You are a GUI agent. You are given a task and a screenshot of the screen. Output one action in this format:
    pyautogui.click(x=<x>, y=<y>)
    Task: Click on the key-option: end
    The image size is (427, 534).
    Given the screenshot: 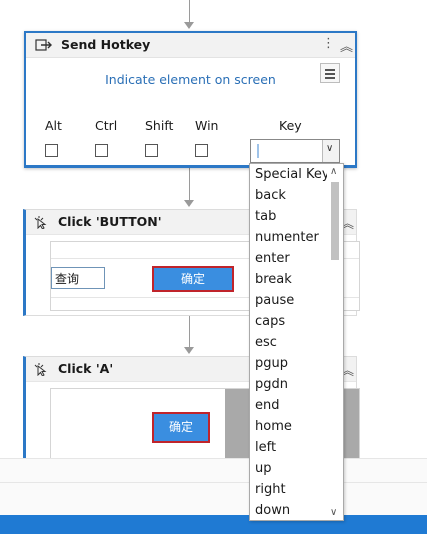 What is the action you would take?
    pyautogui.click(x=289, y=405)
    